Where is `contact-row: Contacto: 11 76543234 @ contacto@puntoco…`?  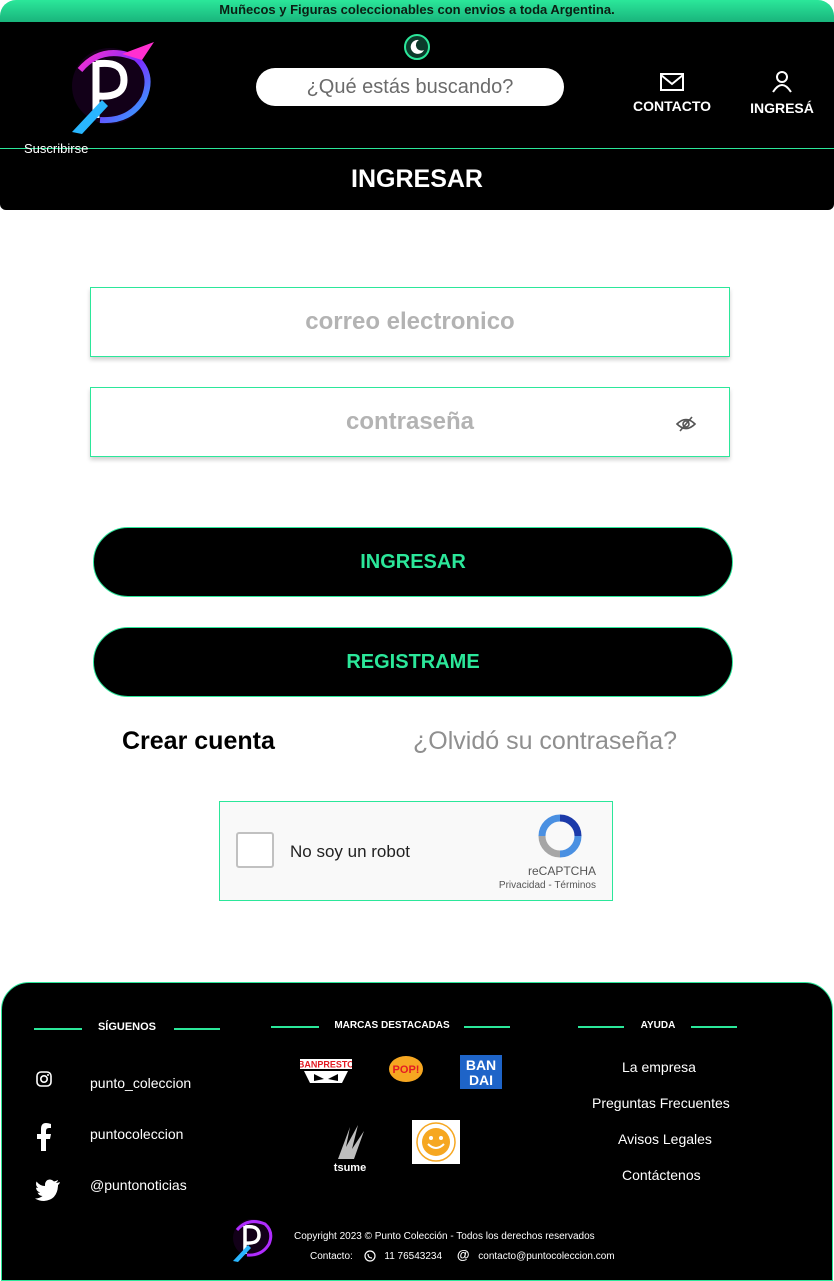
contact-row: Contacto: 11 76543234 @ contacto@puntoco… is located at coordinates (462, 1254).